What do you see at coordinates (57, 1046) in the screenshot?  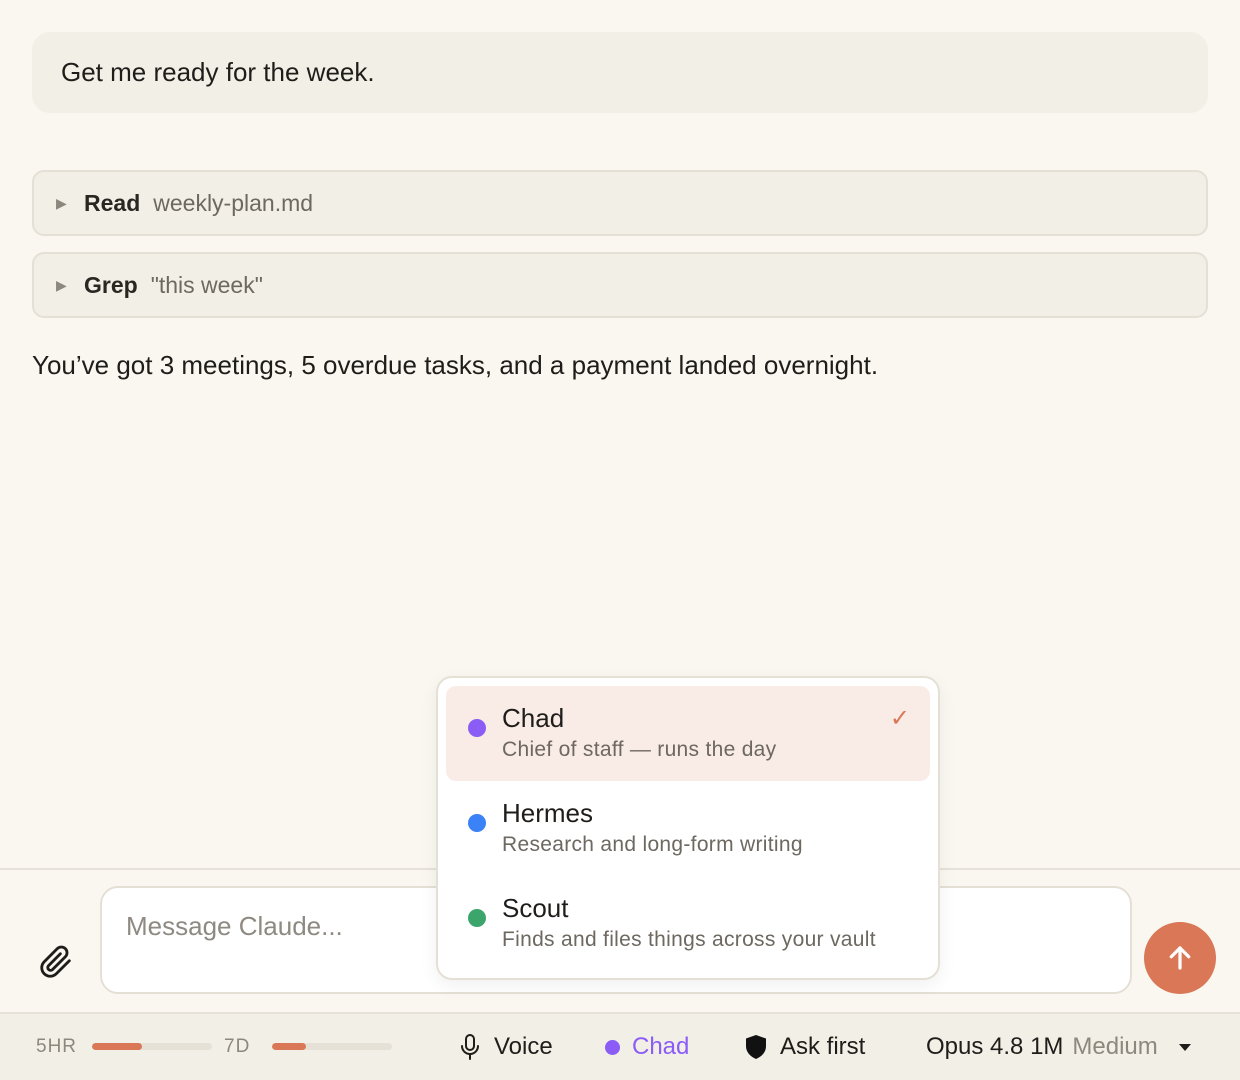 I see `usage-label-5hr: 5HR` at bounding box center [57, 1046].